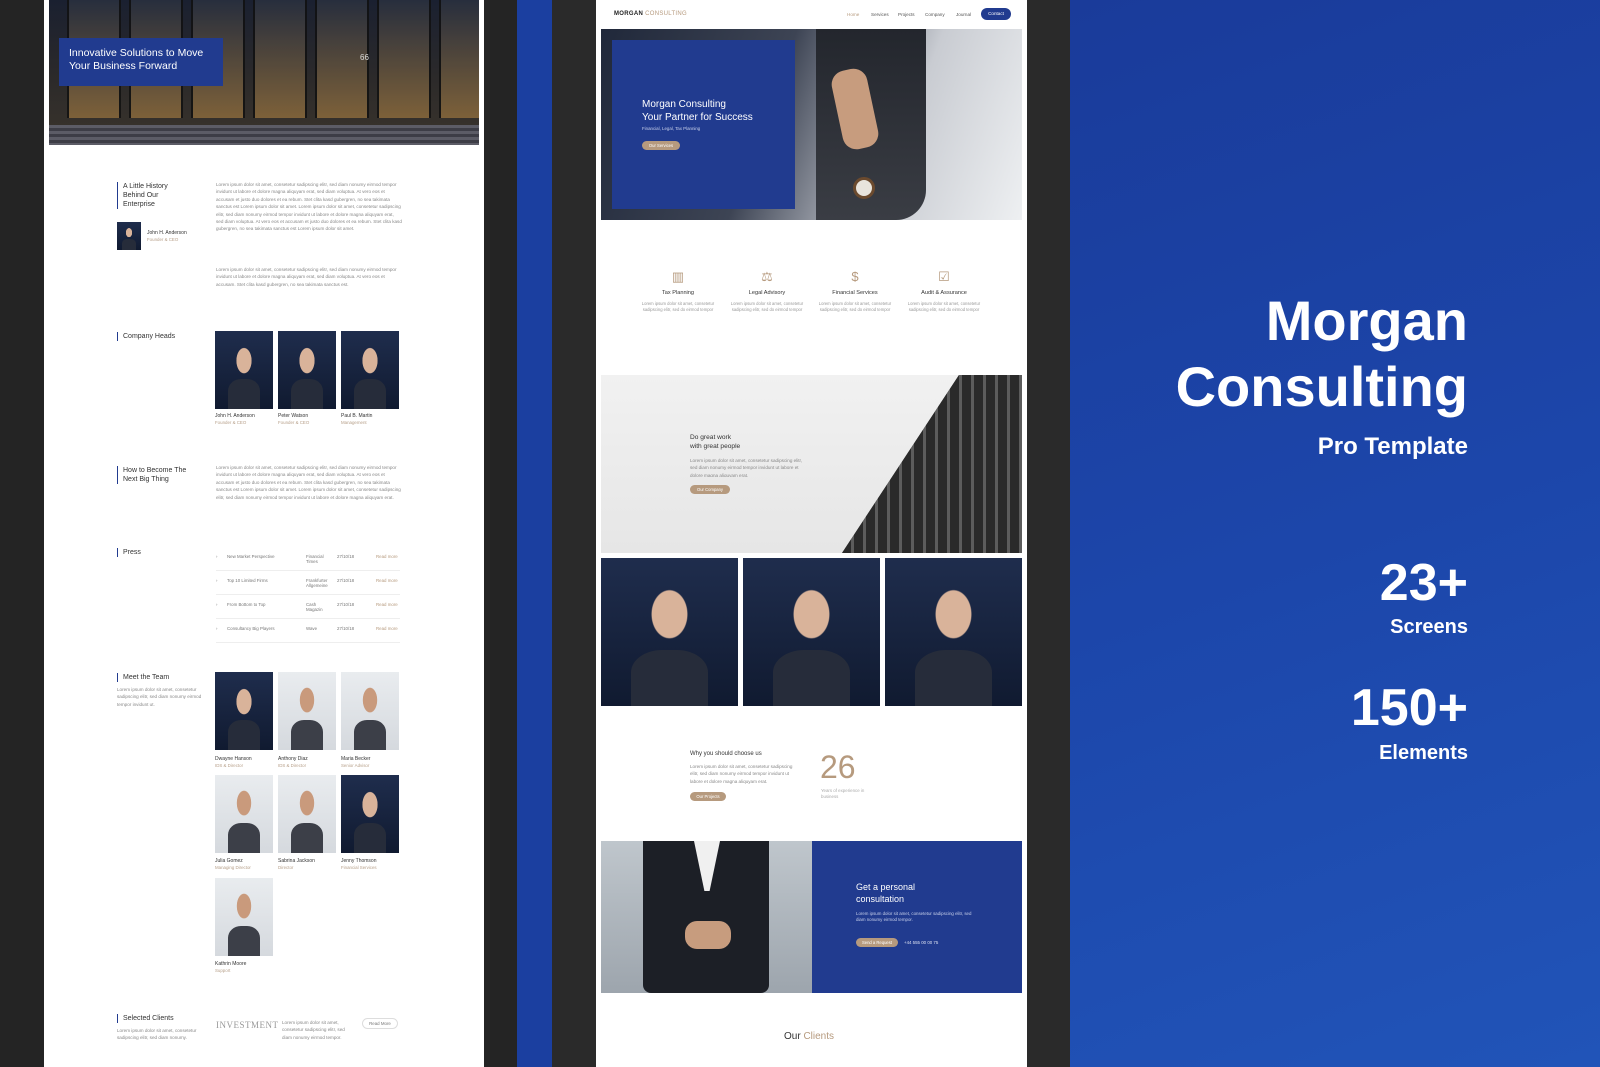 The image size is (1600, 1067). What do you see at coordinates (650, 14) in the screenshot?
I see `logo: MORGAN CONSULTING` at bounding box center [650, 14].